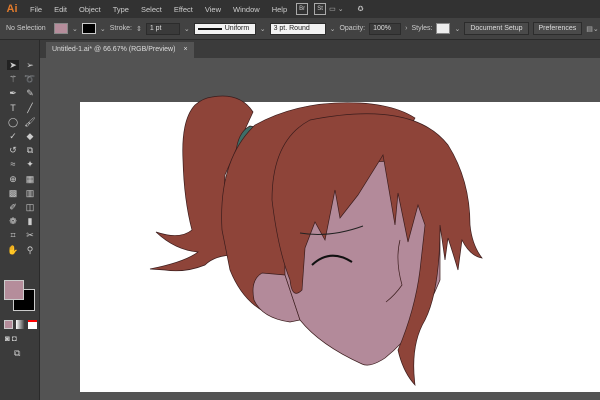 This screenshot has height=400, width=600. Describe the element at coordinates (14, 290) in the screenshot. I see `fill-color-box` at that location.